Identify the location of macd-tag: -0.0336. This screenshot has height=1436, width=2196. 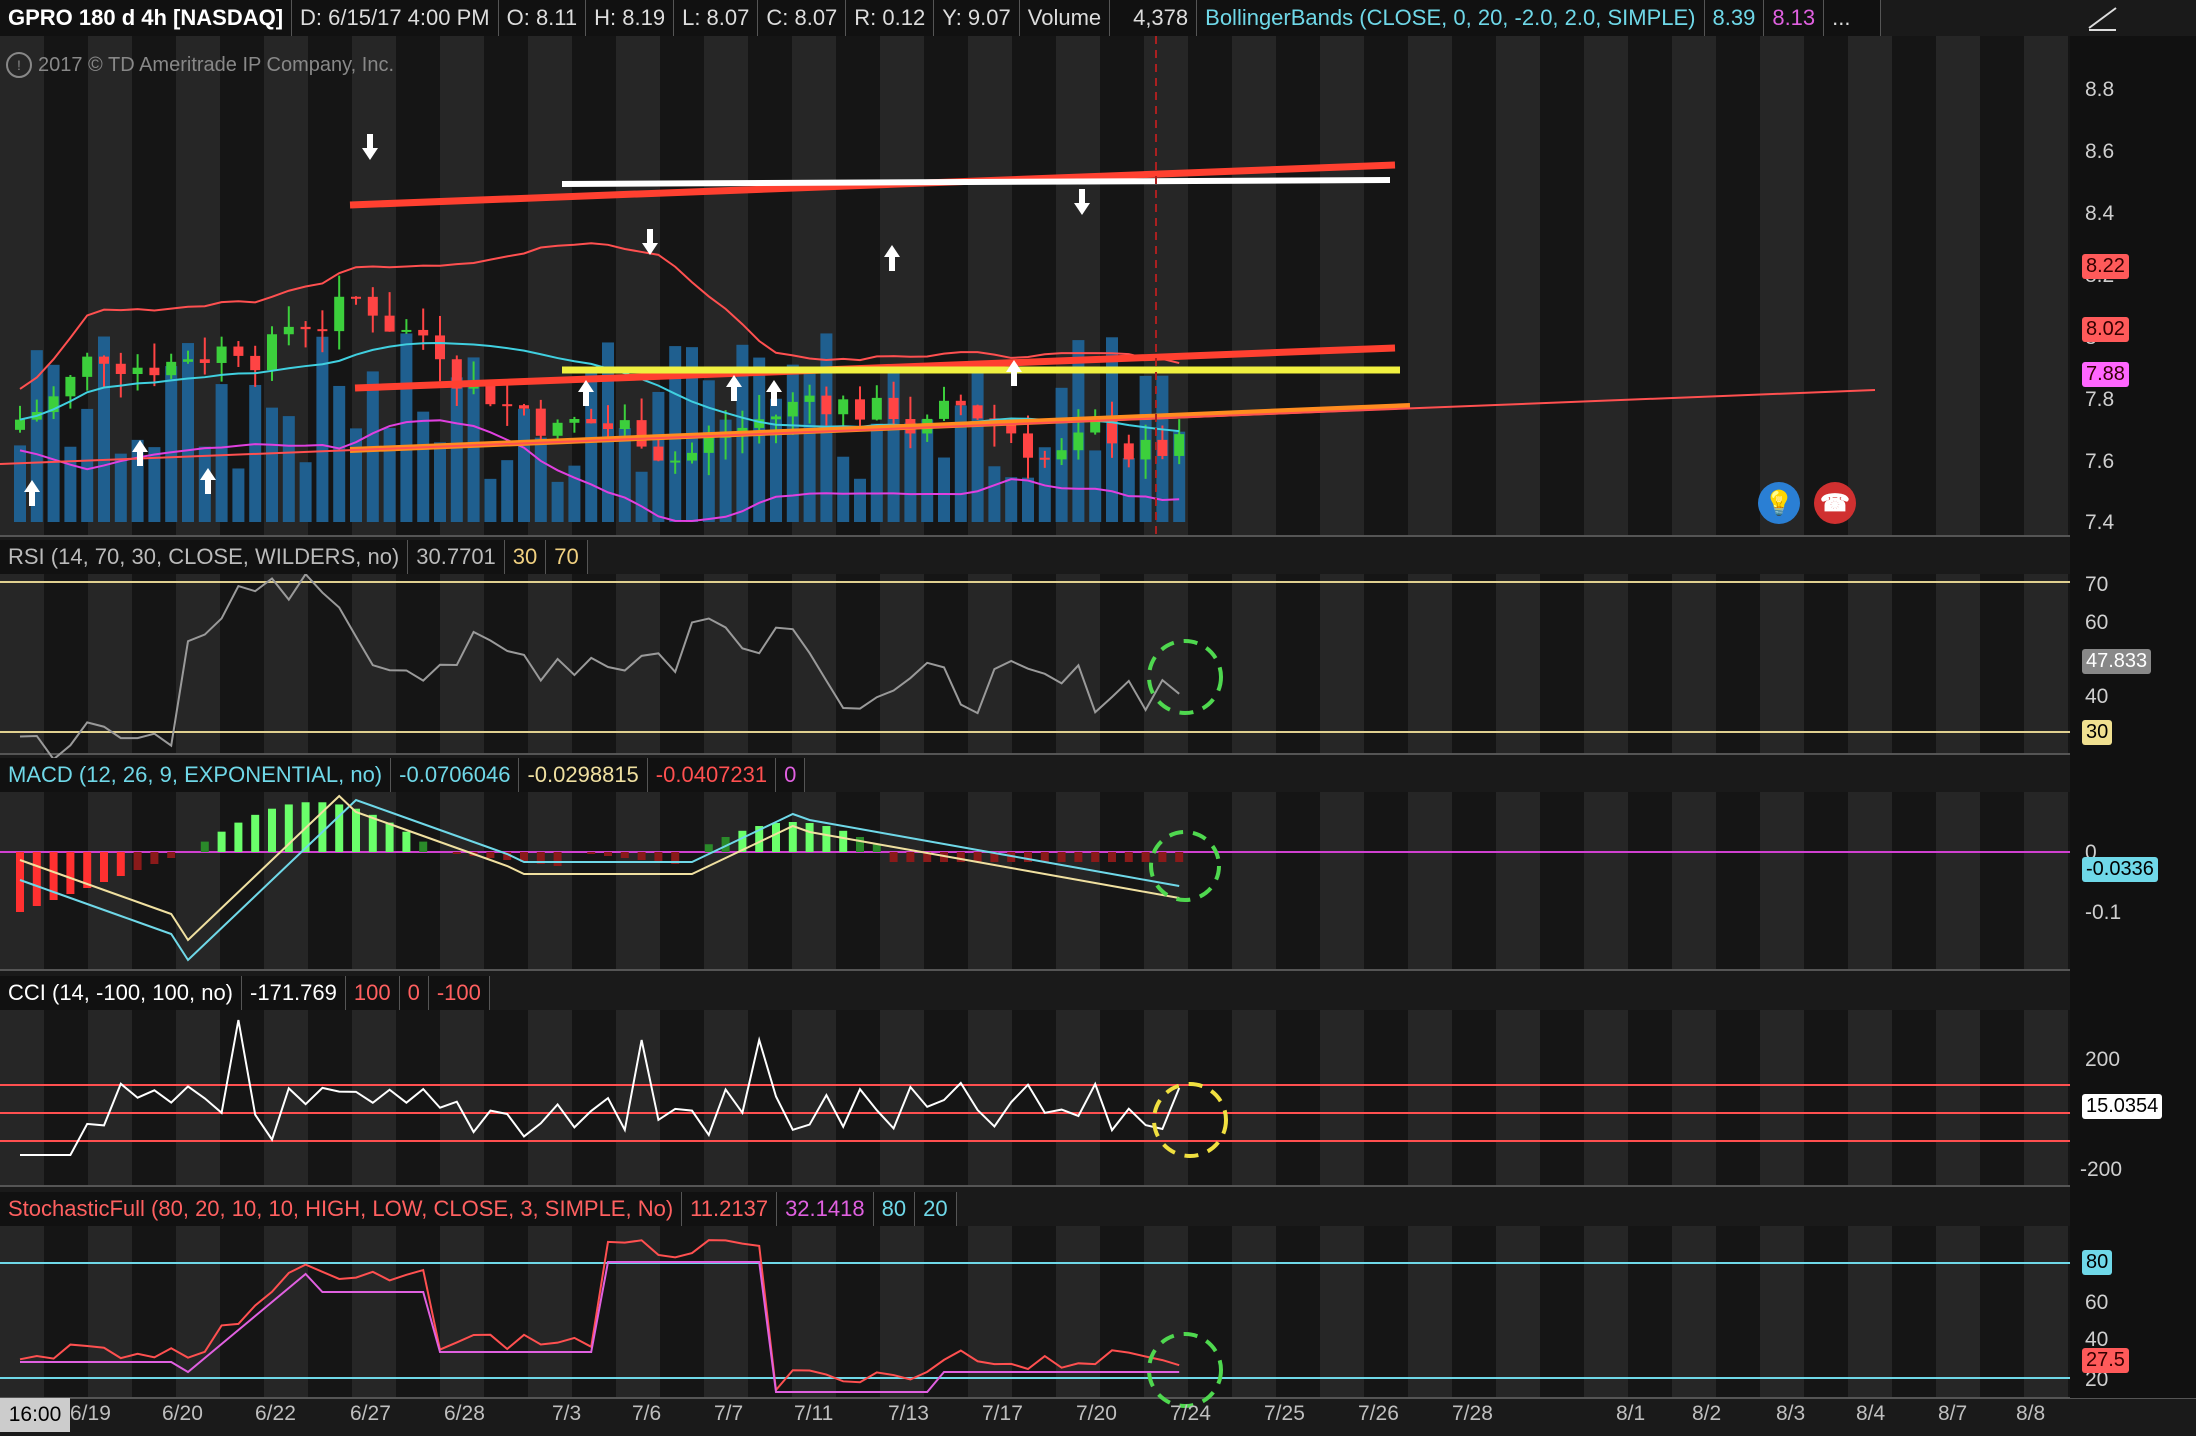
(2120, 869).